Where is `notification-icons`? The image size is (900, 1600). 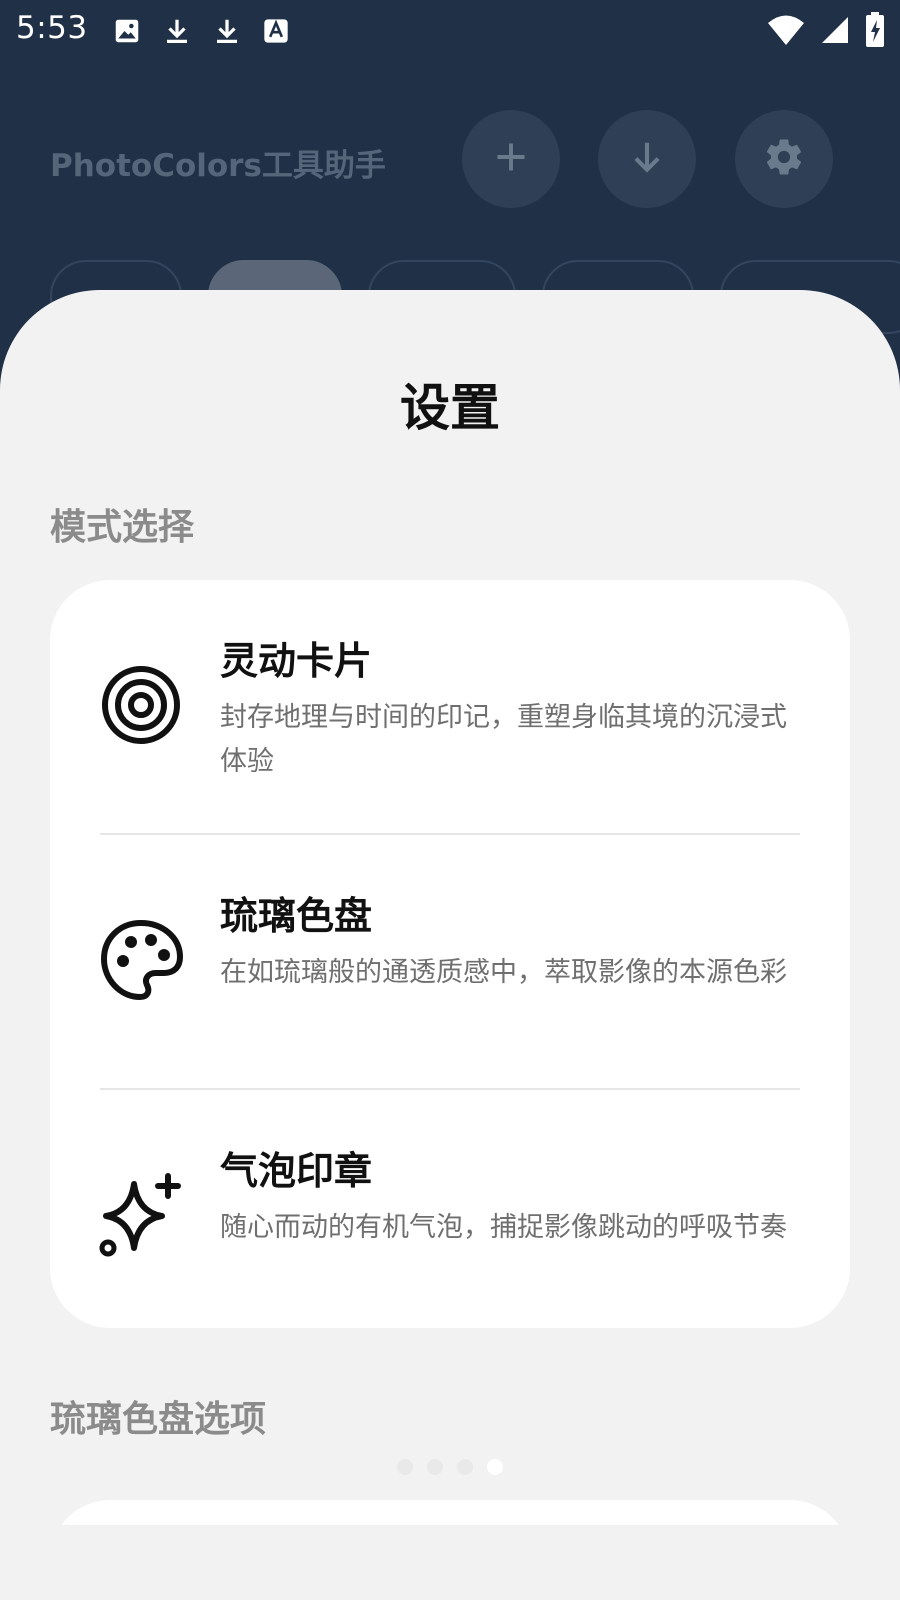 notification-icons is located at coordinates (201, 31).